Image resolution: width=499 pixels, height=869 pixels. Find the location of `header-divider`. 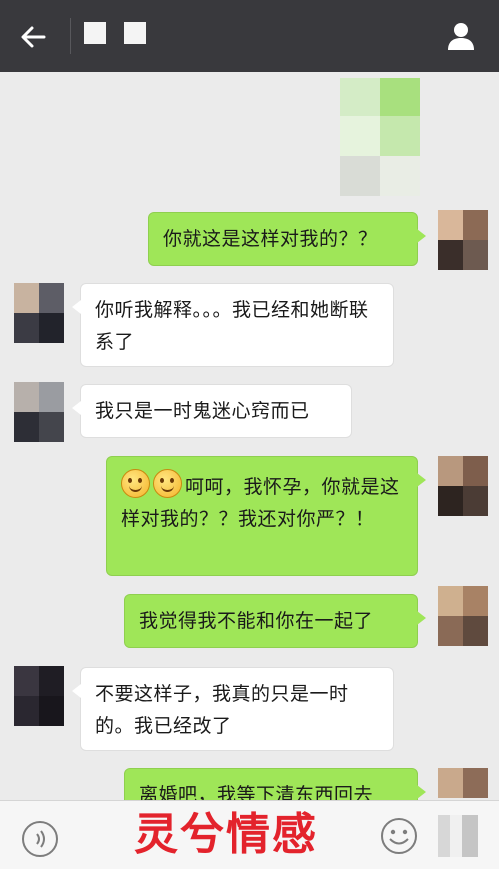

header-divider is located at coordinates (70, 36).